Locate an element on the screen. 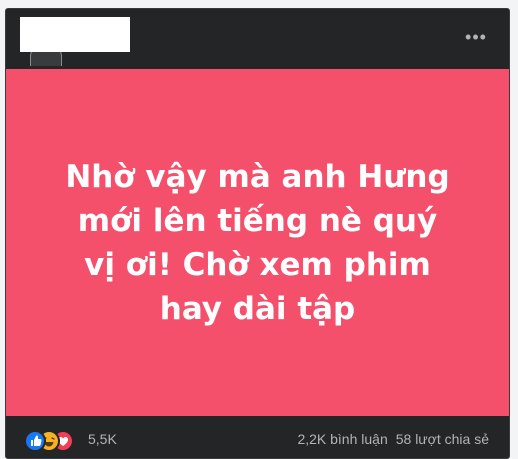 The width and height of the screenshot is (518, 459). like-icon is located at coordinates (35, 440).